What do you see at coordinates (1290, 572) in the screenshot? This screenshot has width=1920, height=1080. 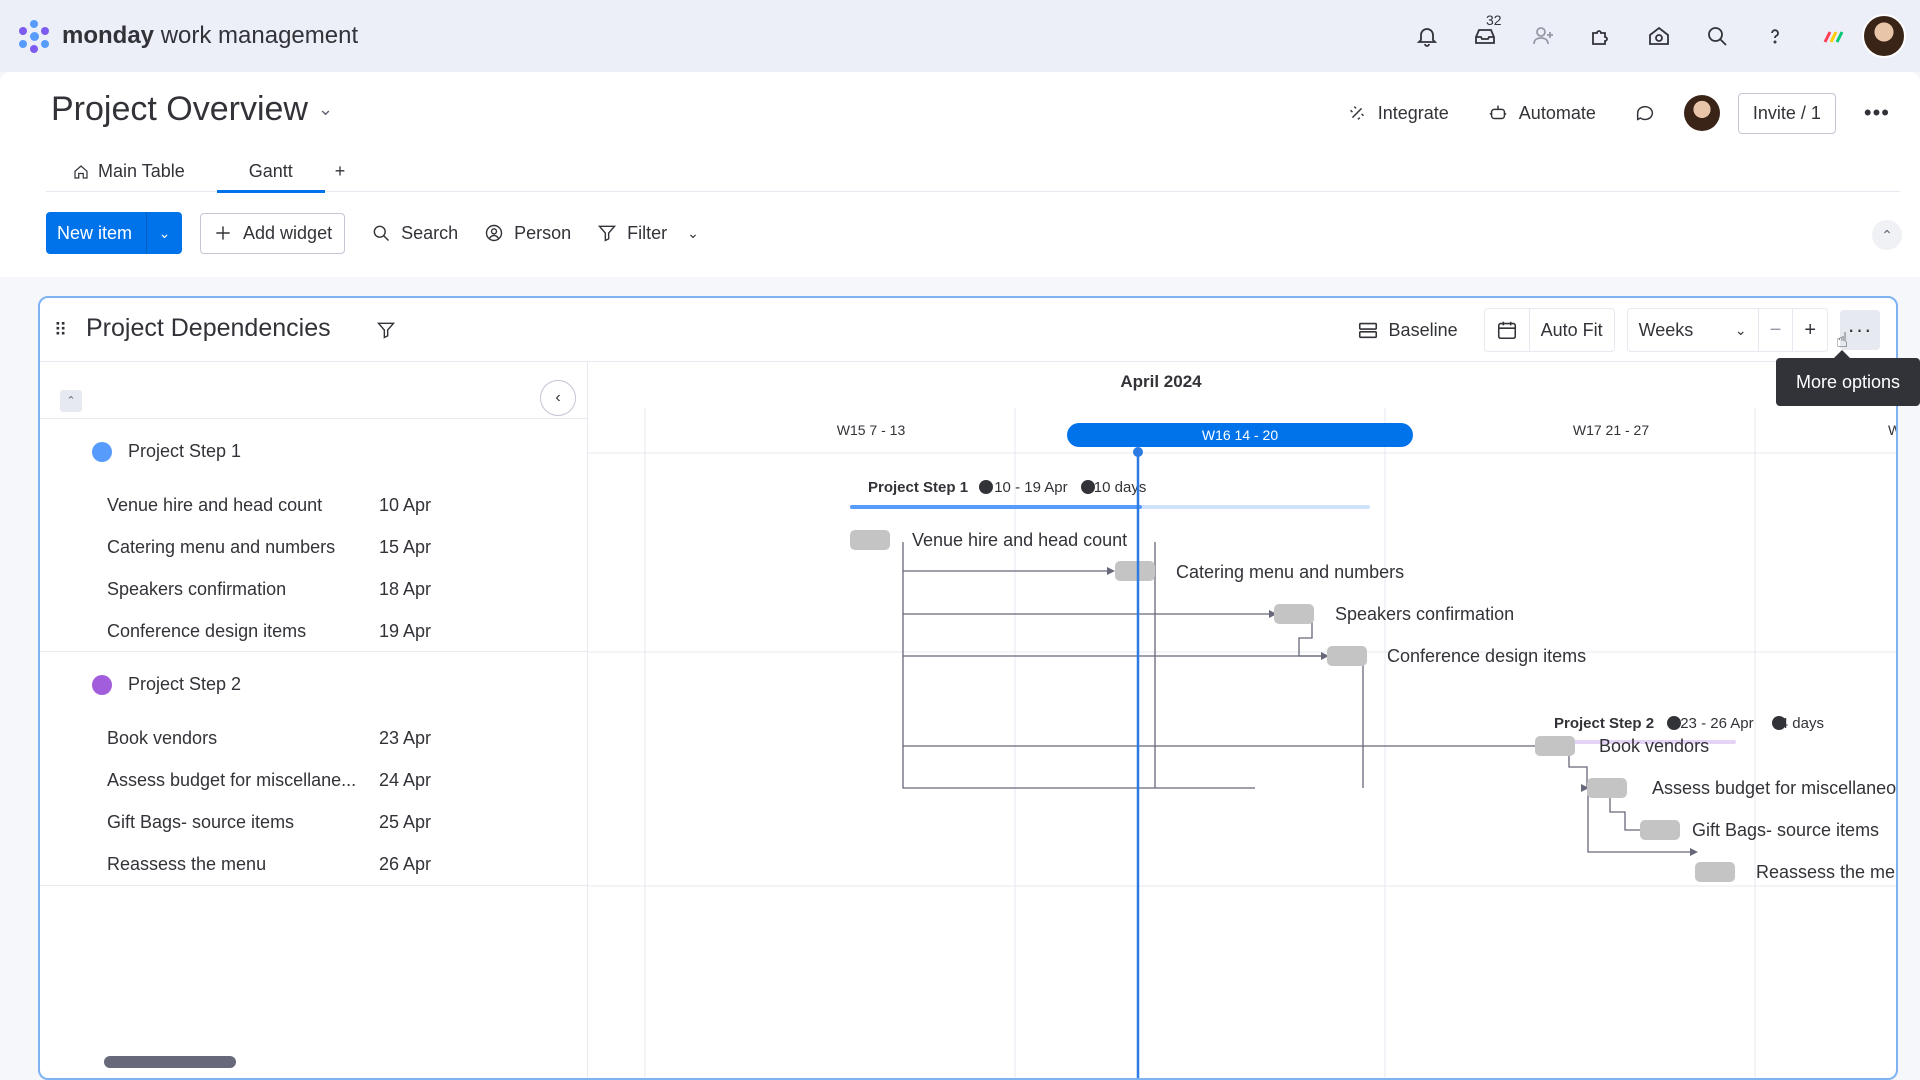 I see `task-bar-label: Catering menu and numbers` at bounding box center [1290, 572].